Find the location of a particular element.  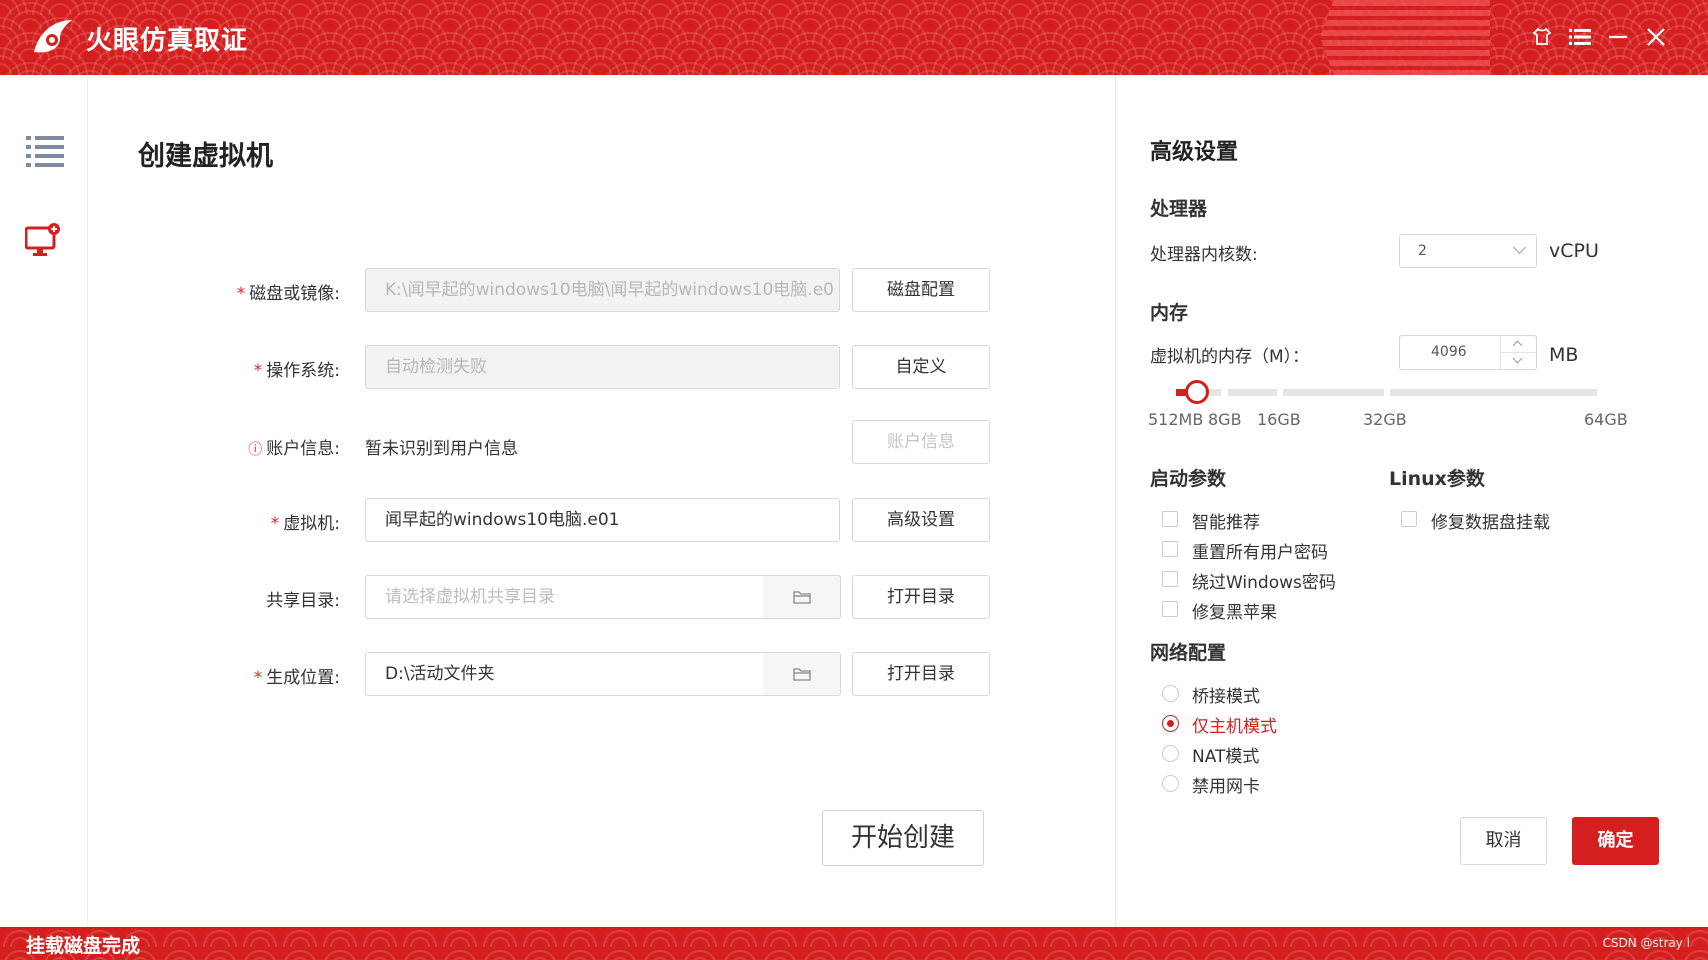

advanced-title: 高级设置 is located at coordinates (1194, 152).